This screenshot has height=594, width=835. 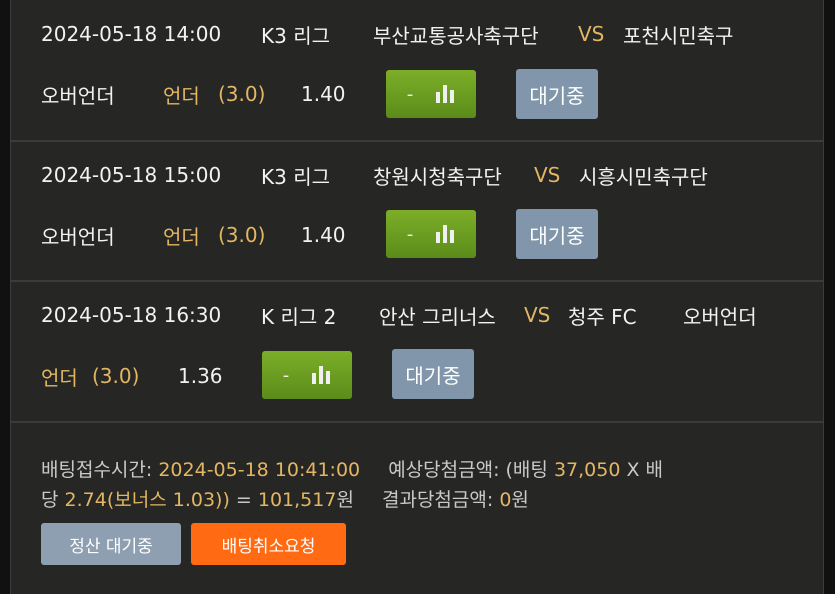 What do you see at coordinates (131, 34) in the screenshot?
I see `match-datetime: 2024-05-18 14:00` at bounding box center [131, 34].